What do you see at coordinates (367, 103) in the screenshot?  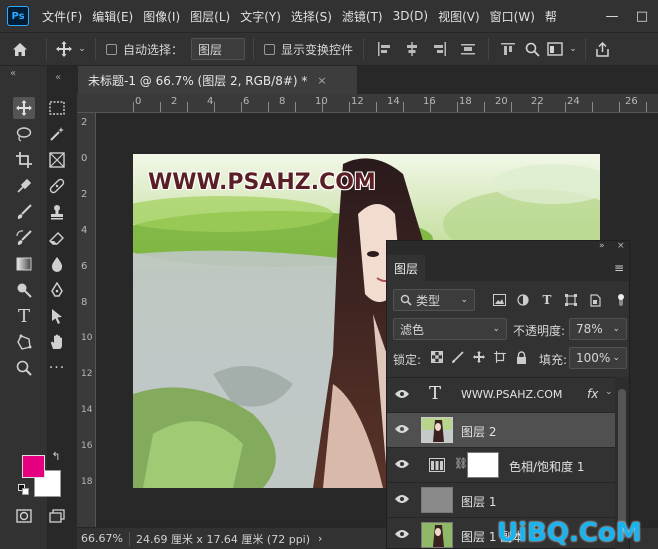 I see `horizontal-ruler: 0 2 4 6 8 10 12 14 16 18 20 22 24 26` at bounding box center [367, 103].